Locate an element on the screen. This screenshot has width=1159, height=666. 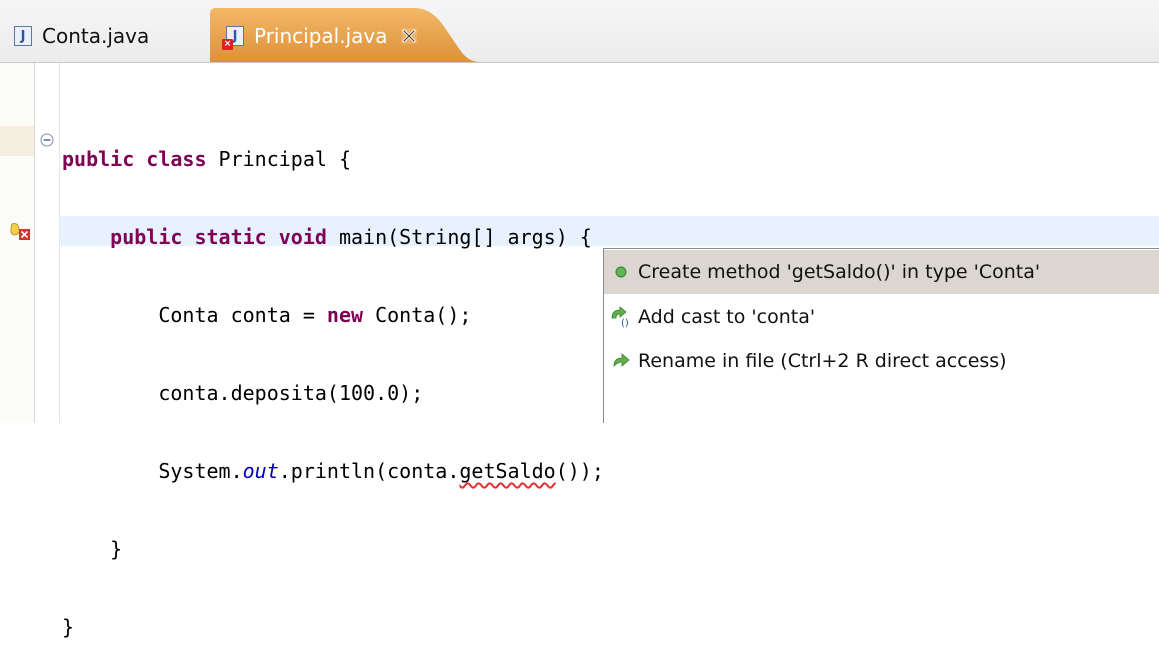
java-file-icon: J is located at coordinates (23, 36).